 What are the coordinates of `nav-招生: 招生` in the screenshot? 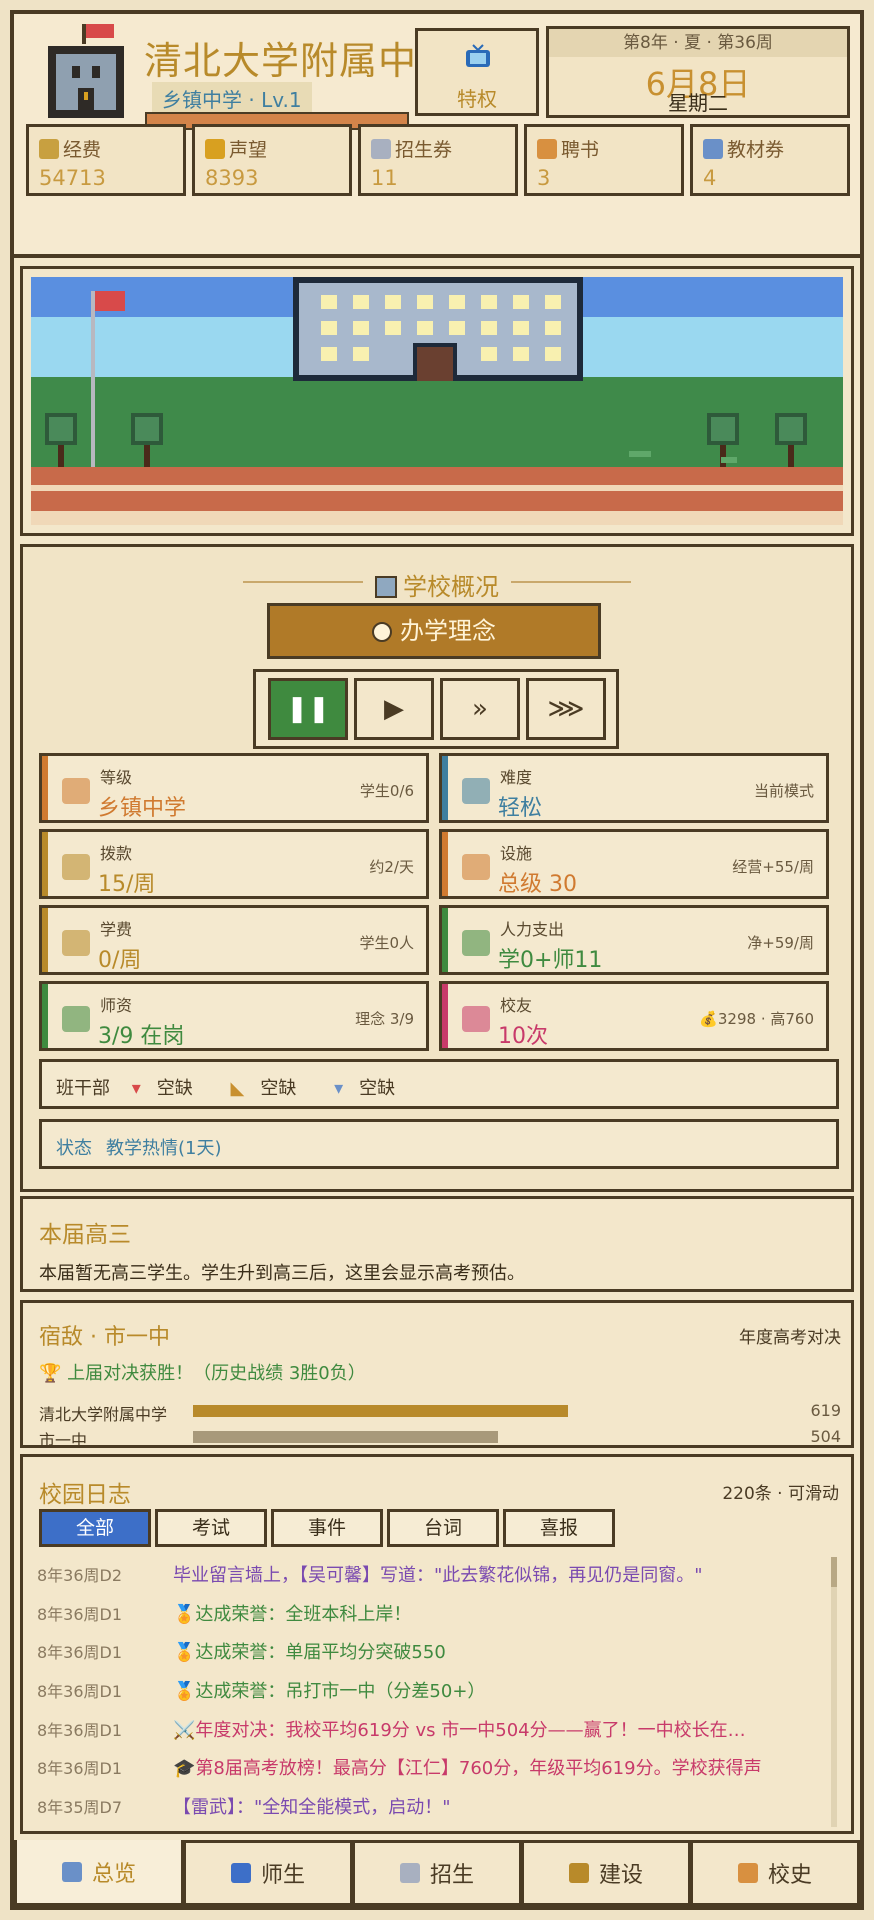 It's located at (437, 1873).